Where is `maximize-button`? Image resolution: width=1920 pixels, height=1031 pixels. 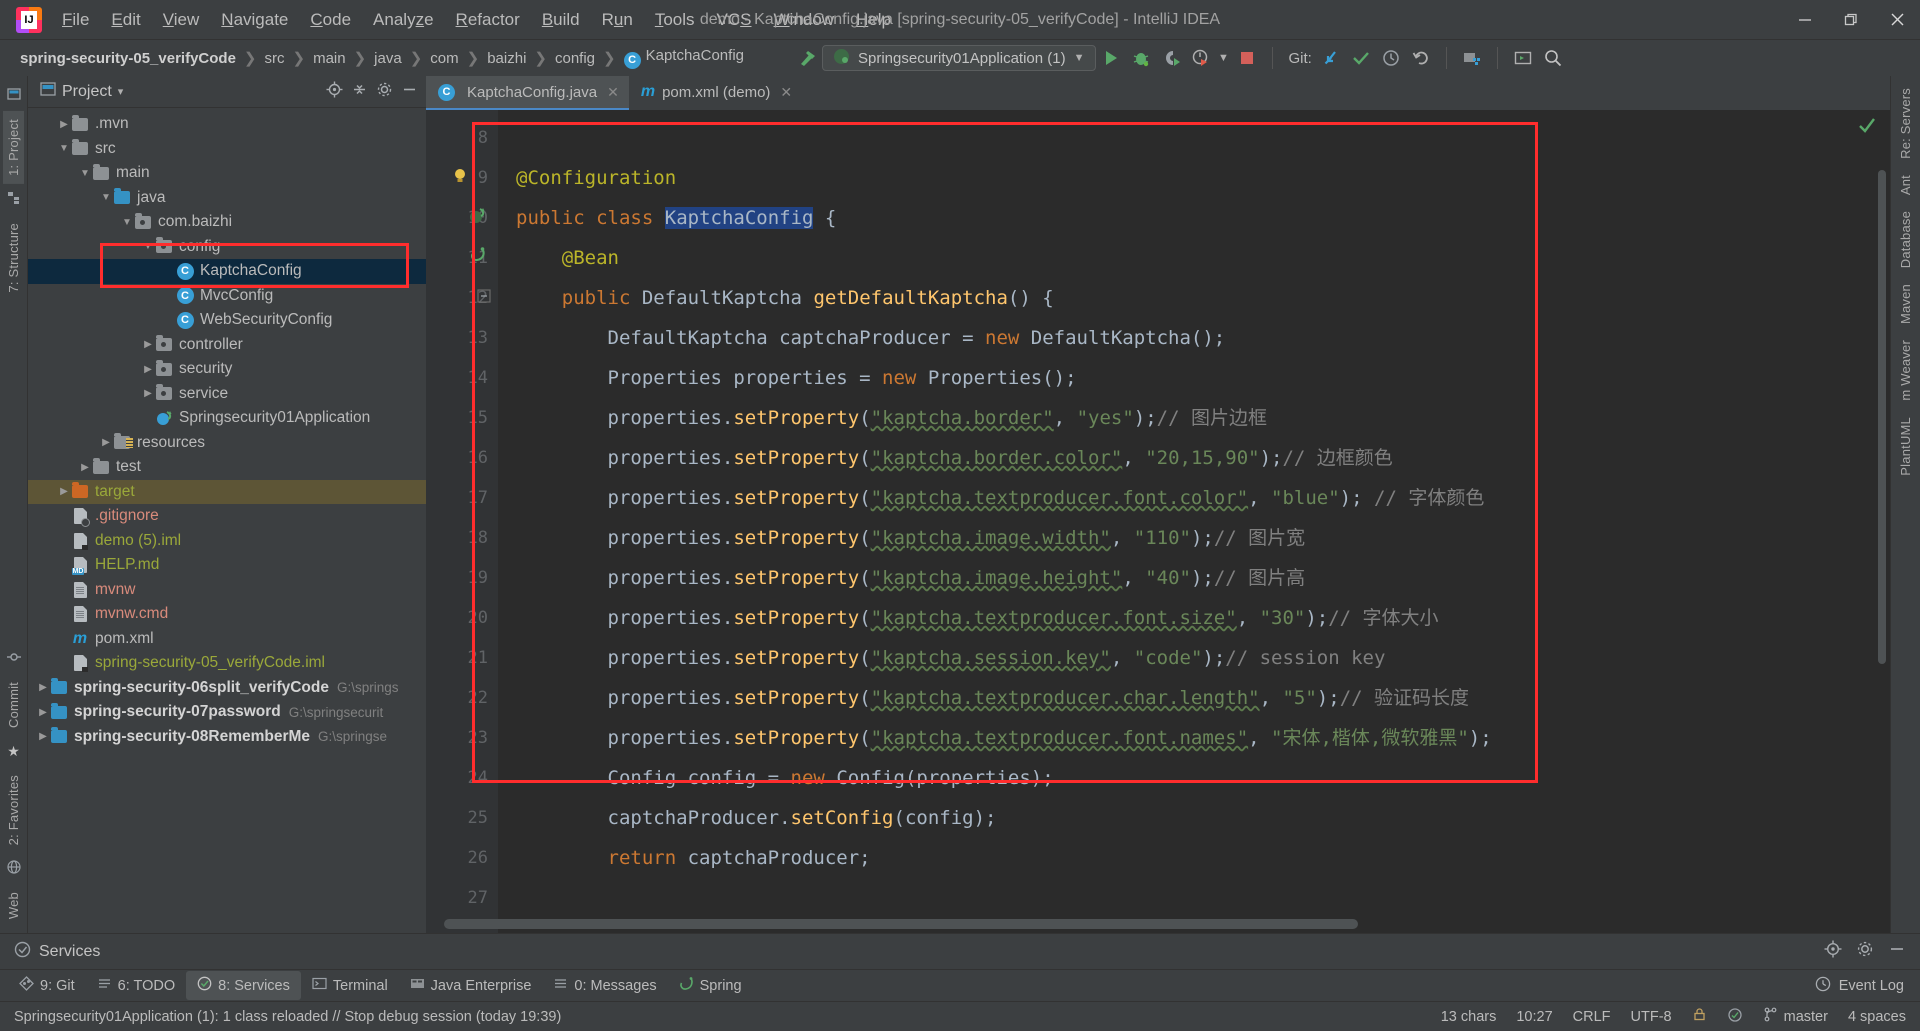
maximize-button is located at coordinates (1851, 20).